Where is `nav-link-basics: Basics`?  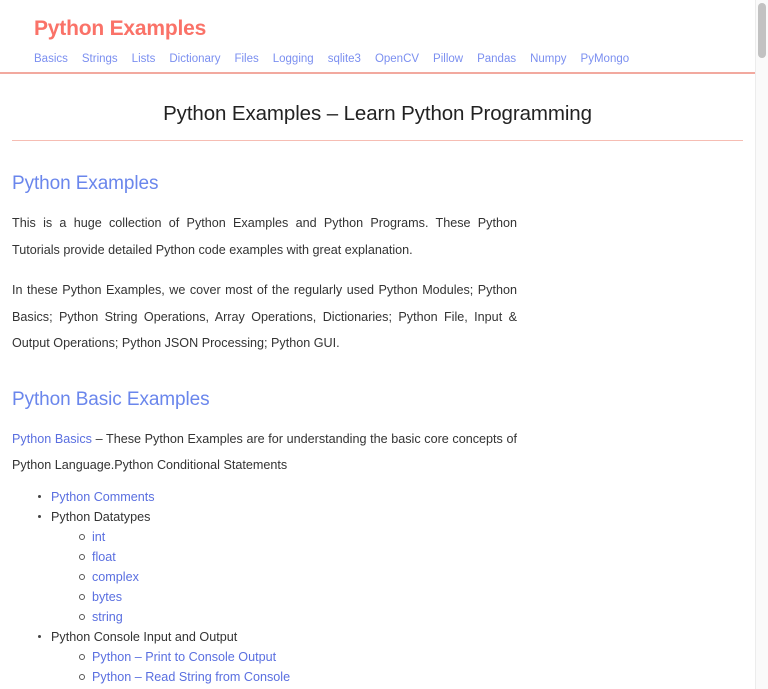
nav-link-basics: Basics is located at coordinates (51, 59).